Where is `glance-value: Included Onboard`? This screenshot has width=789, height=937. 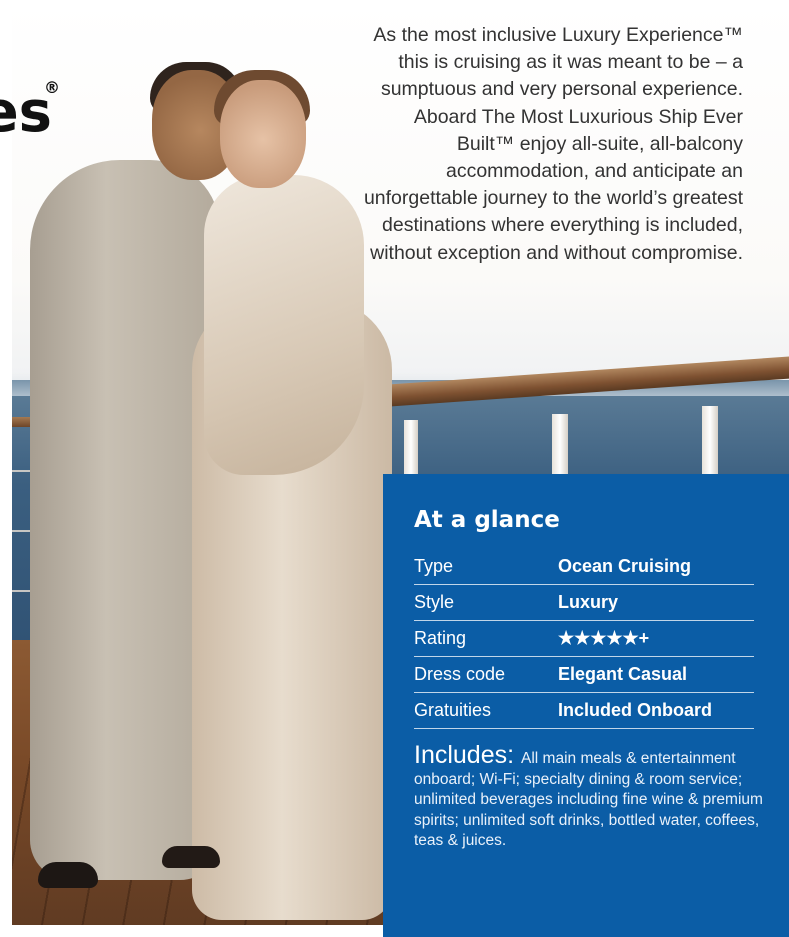 glance-value: Included Onboard is located at coordinates (635, 710).